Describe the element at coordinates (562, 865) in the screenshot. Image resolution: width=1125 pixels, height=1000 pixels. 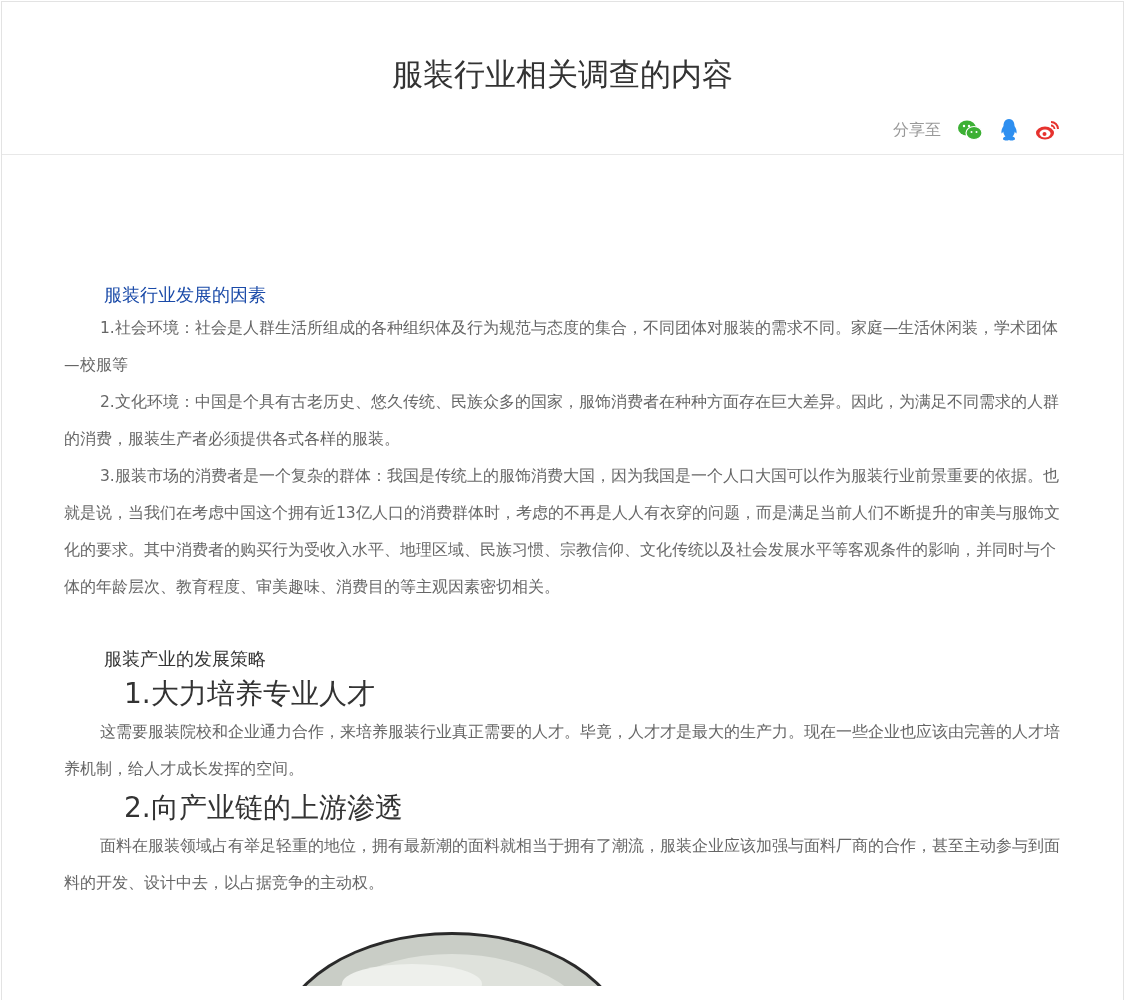
I see `paragraph: 面料在服装领域占有举足轻重的地位，拥有最新潮的面料就相当于拥有了潮流，服装企业应该加强与面料厂商的合作，甚至主动参与到面料的开发、设计中去，以占据竞争的主动权。` at that location.